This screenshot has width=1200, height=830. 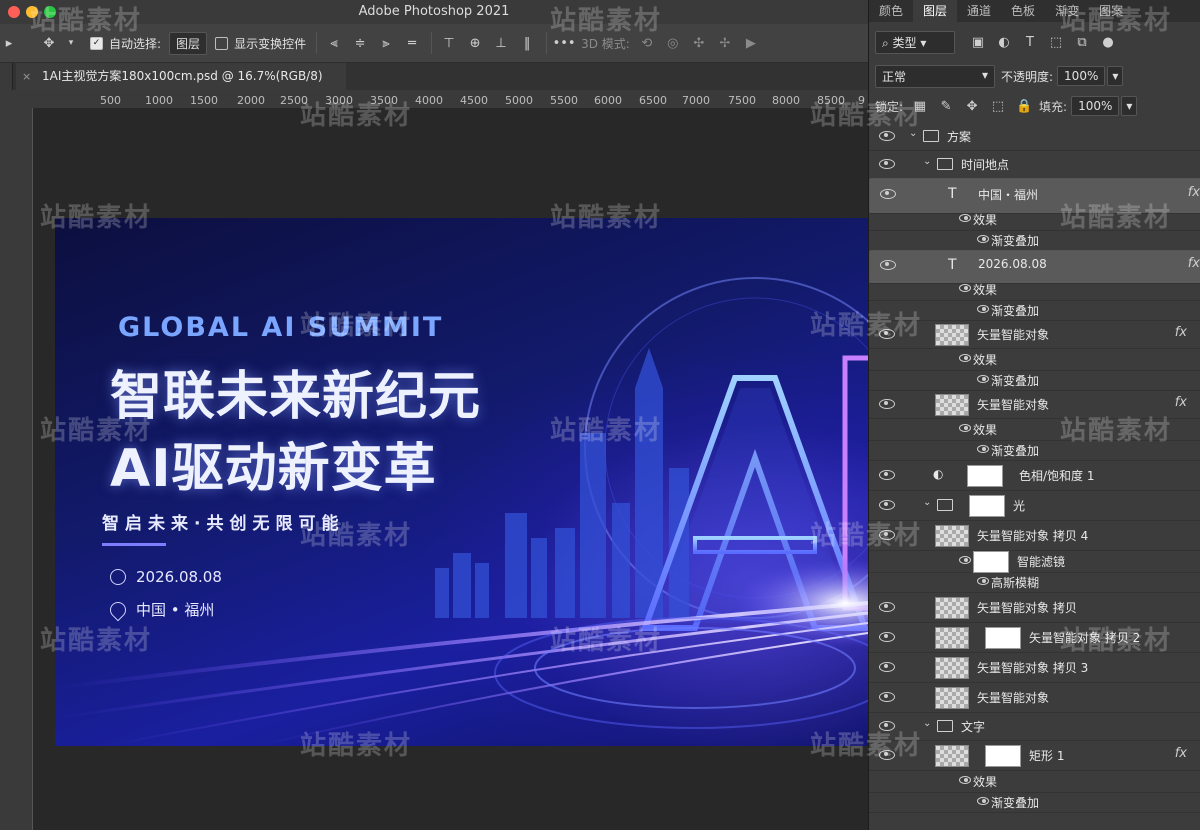 I want to click on layer-row: 矢量智能对象 拷贝 4, so click(x=1034, y=535).